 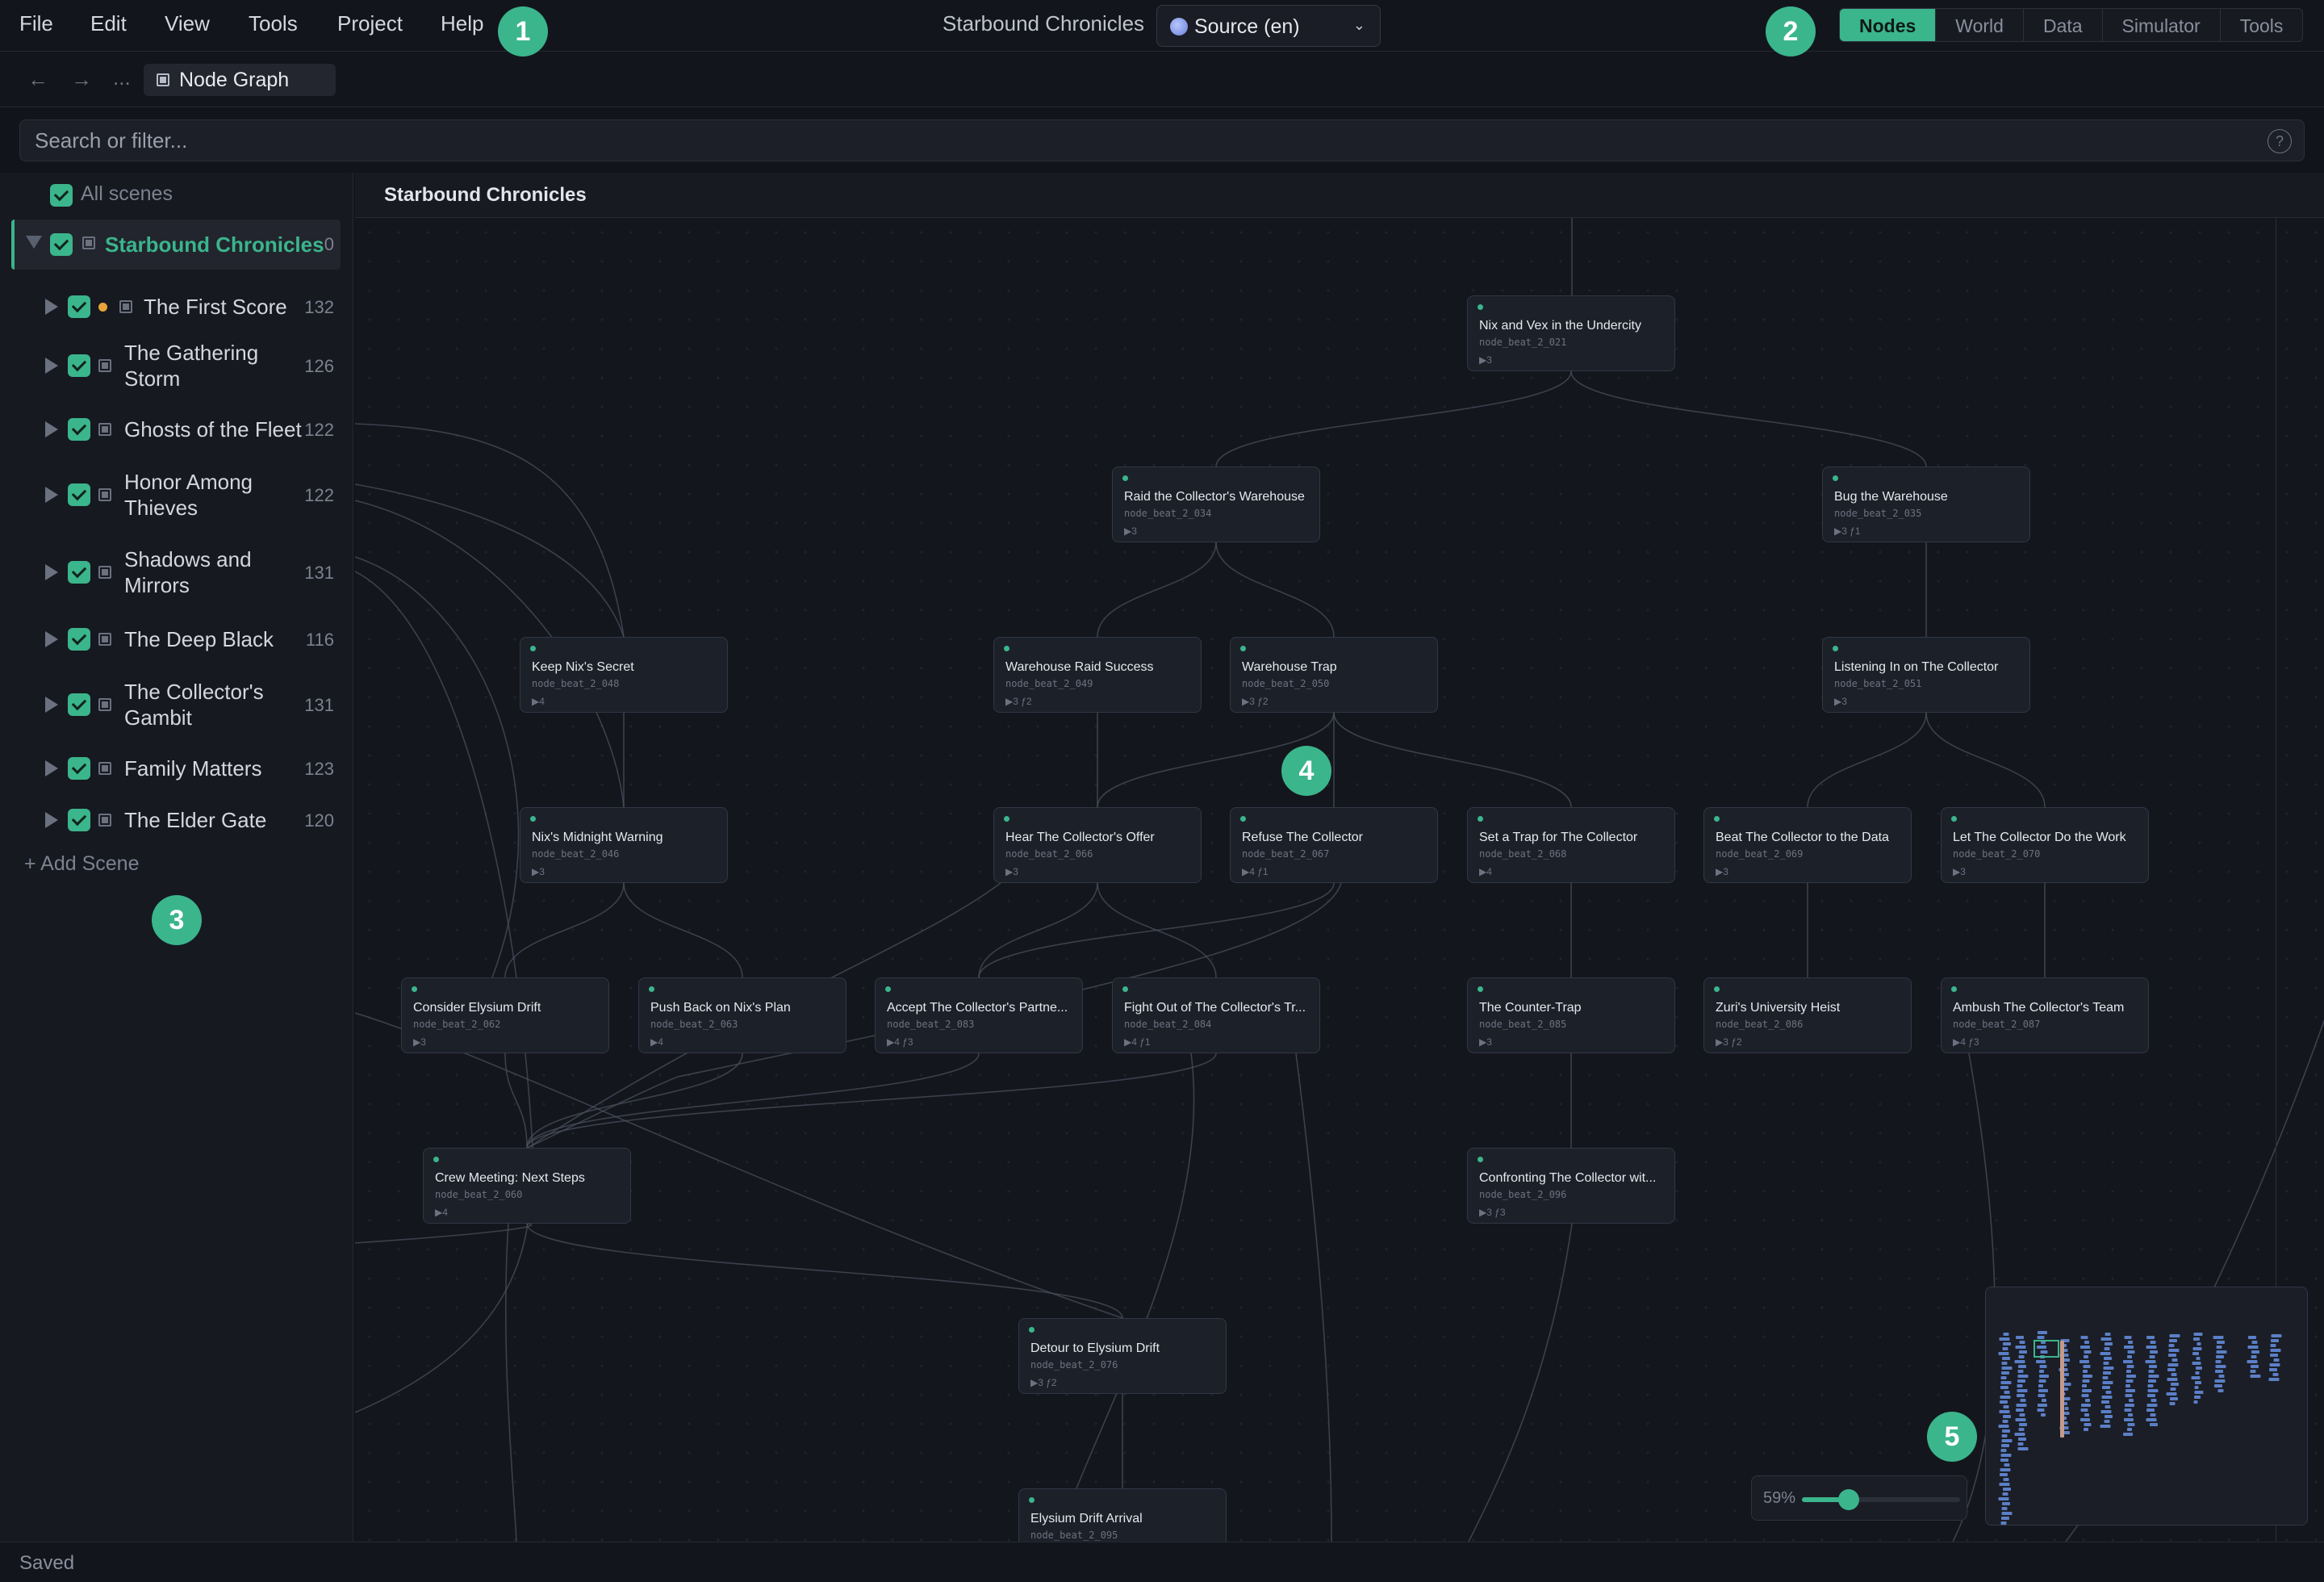 I want to click on back-arrow-icon: ←, so click(x=37, y=79).